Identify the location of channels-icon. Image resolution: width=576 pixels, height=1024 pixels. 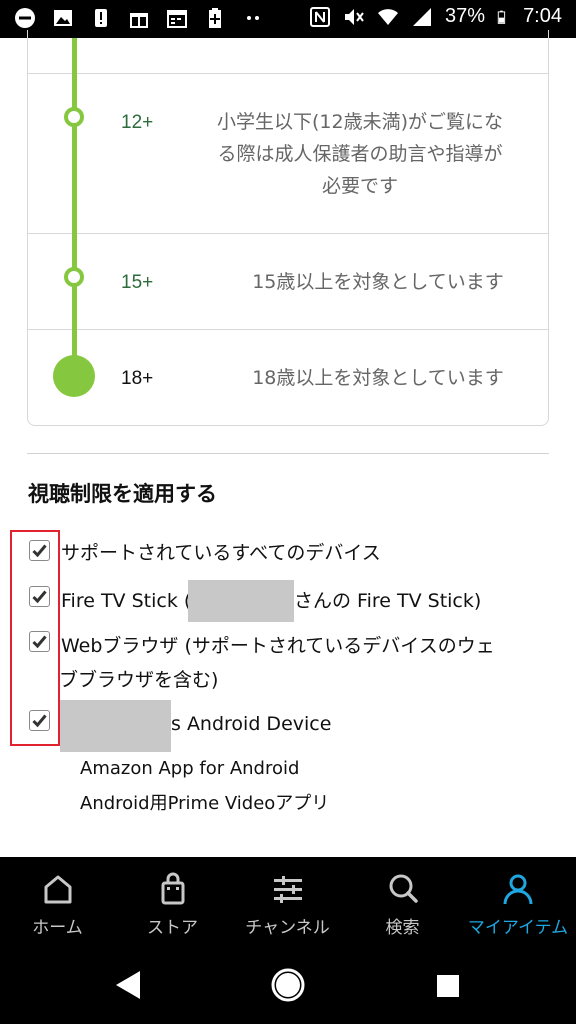
(287, 889).